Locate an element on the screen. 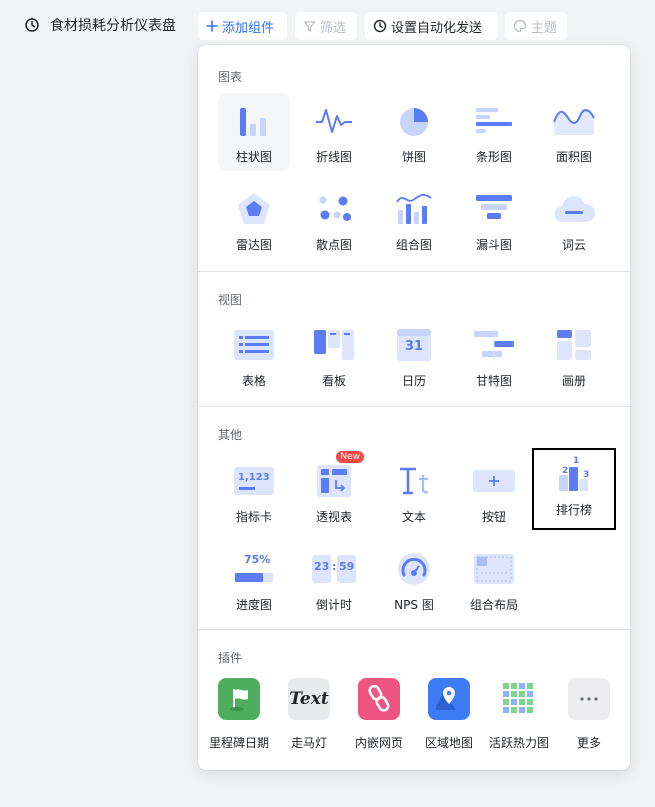 This screenshot has width=655, height=807. component-funnel-chart: 漏斗图 is located at coordinates (494, 220).